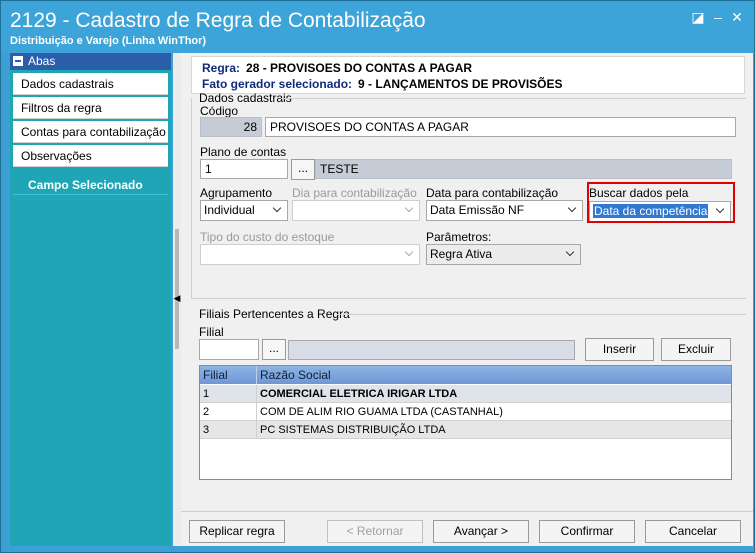 The height and width of the screenshot is (553, 755). Describe the element at coordinates (18, 61) in the screenshot. I see `collapse-icon` at that location.